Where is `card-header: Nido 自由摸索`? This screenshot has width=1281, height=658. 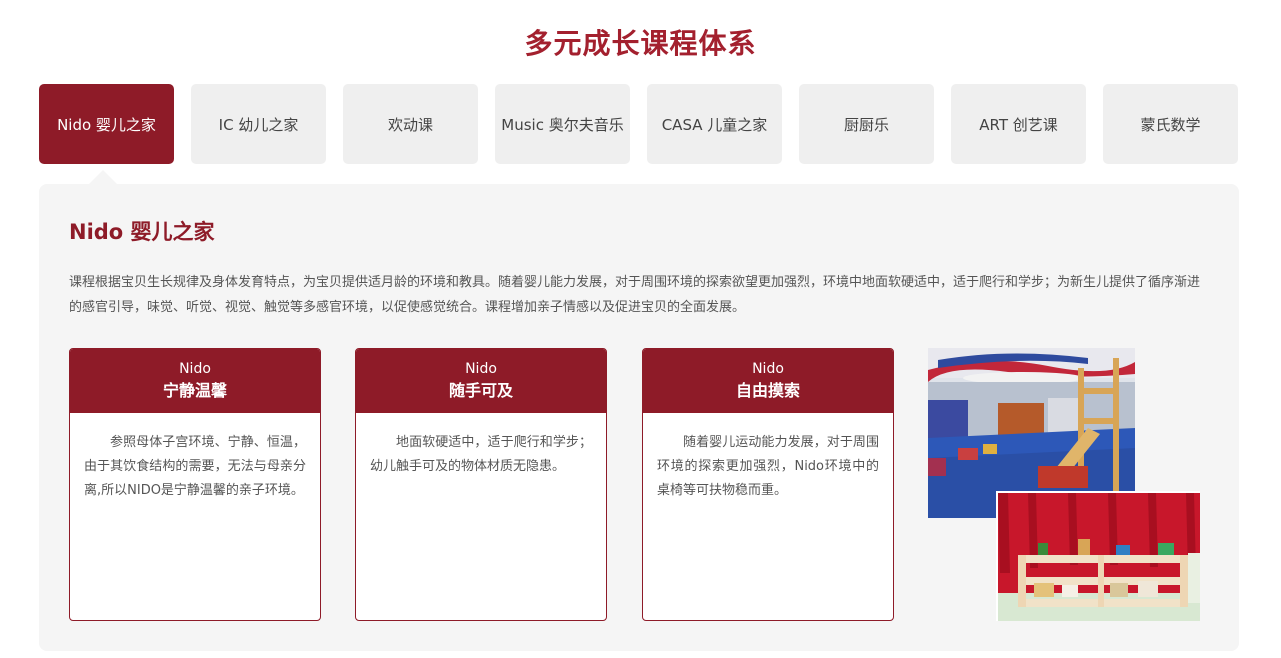 card-header: Nido 自由摸索 is located at coordinates (768, 381).